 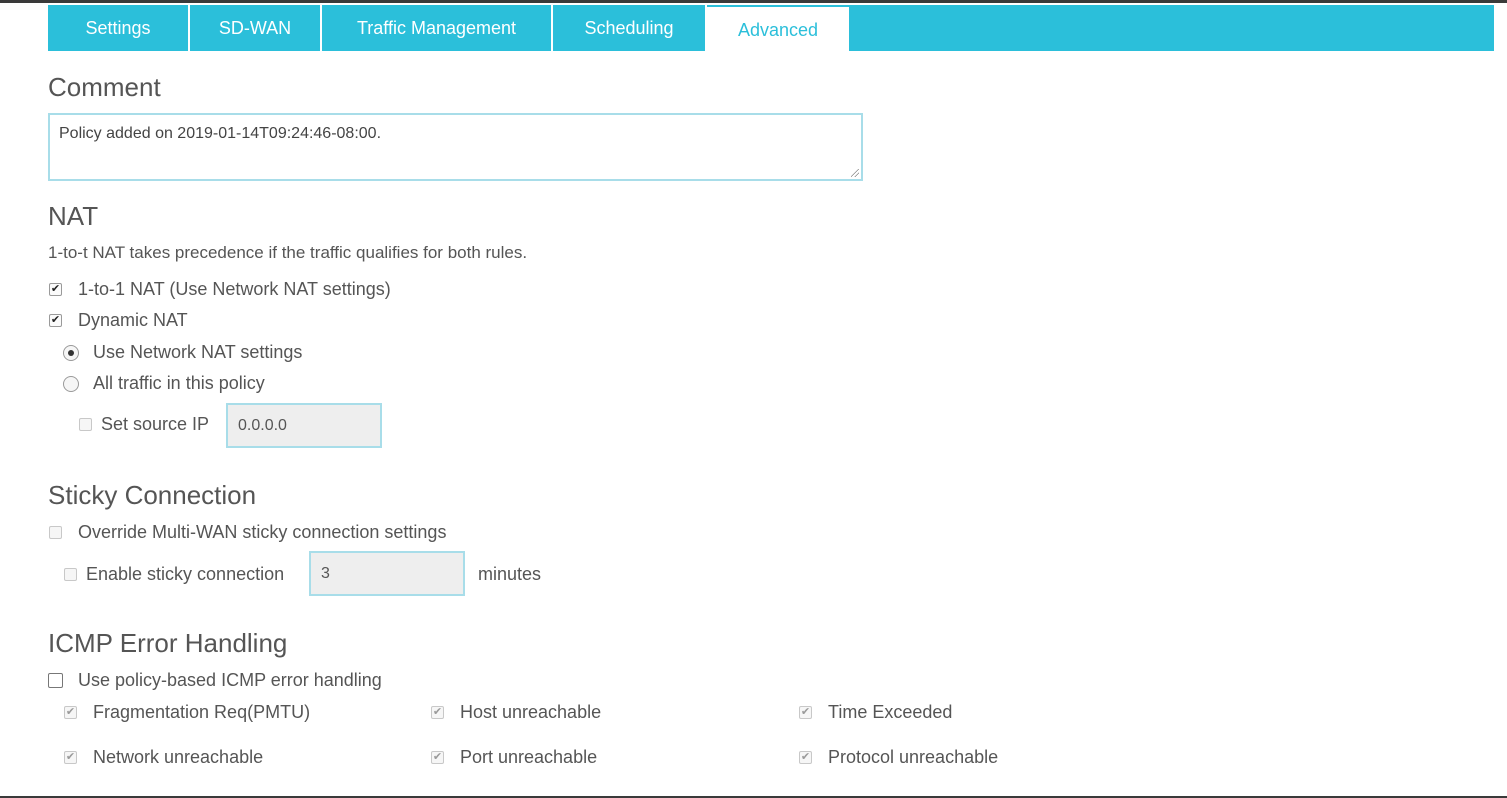 I want to click on sticky-minutes-value: 3, so click(x=325, y=573).